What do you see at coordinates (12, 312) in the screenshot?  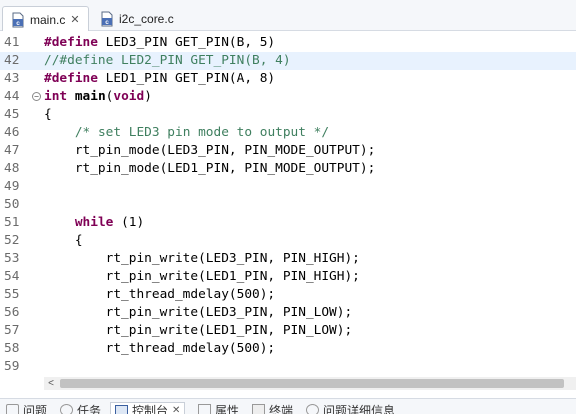 I see `line-number: 56` at bounding box center [12, 312].